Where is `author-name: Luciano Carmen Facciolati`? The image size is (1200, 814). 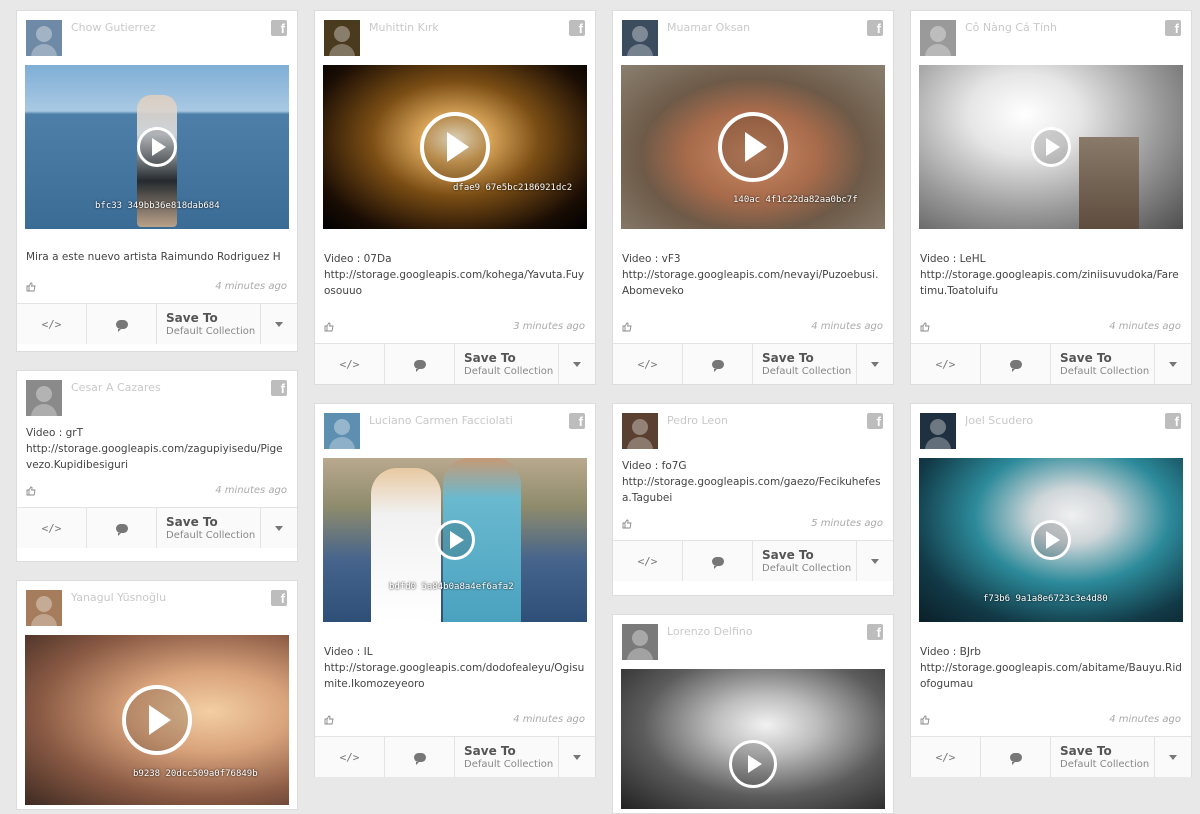 author-name: Luciano Carmen Facciolati is located at coordinates (441, 420).